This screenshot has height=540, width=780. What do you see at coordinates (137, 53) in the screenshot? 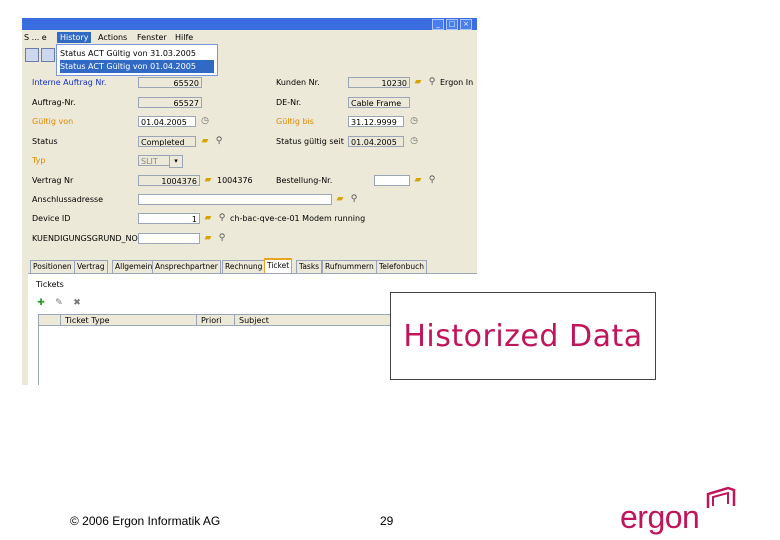
I see `history-item-1: Status ACT Gültig von 31.03.2005` at bounding box center [137, 53].